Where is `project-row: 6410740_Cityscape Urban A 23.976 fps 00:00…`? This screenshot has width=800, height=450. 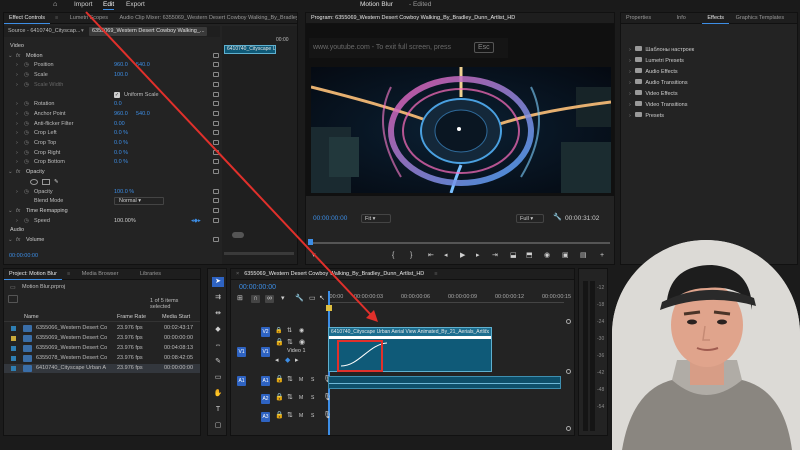
project-row: 6410740_Cityscape Urban A 23.976 fps 00:00… is located at coordinates (102, 368).